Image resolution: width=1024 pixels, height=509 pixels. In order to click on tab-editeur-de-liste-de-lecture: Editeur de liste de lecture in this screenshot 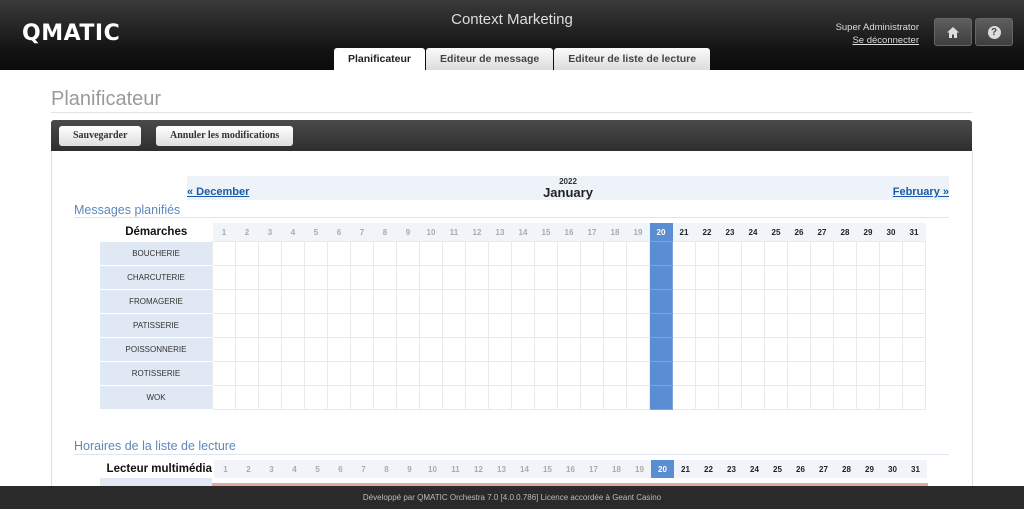, I will do `click(632, 59)`.